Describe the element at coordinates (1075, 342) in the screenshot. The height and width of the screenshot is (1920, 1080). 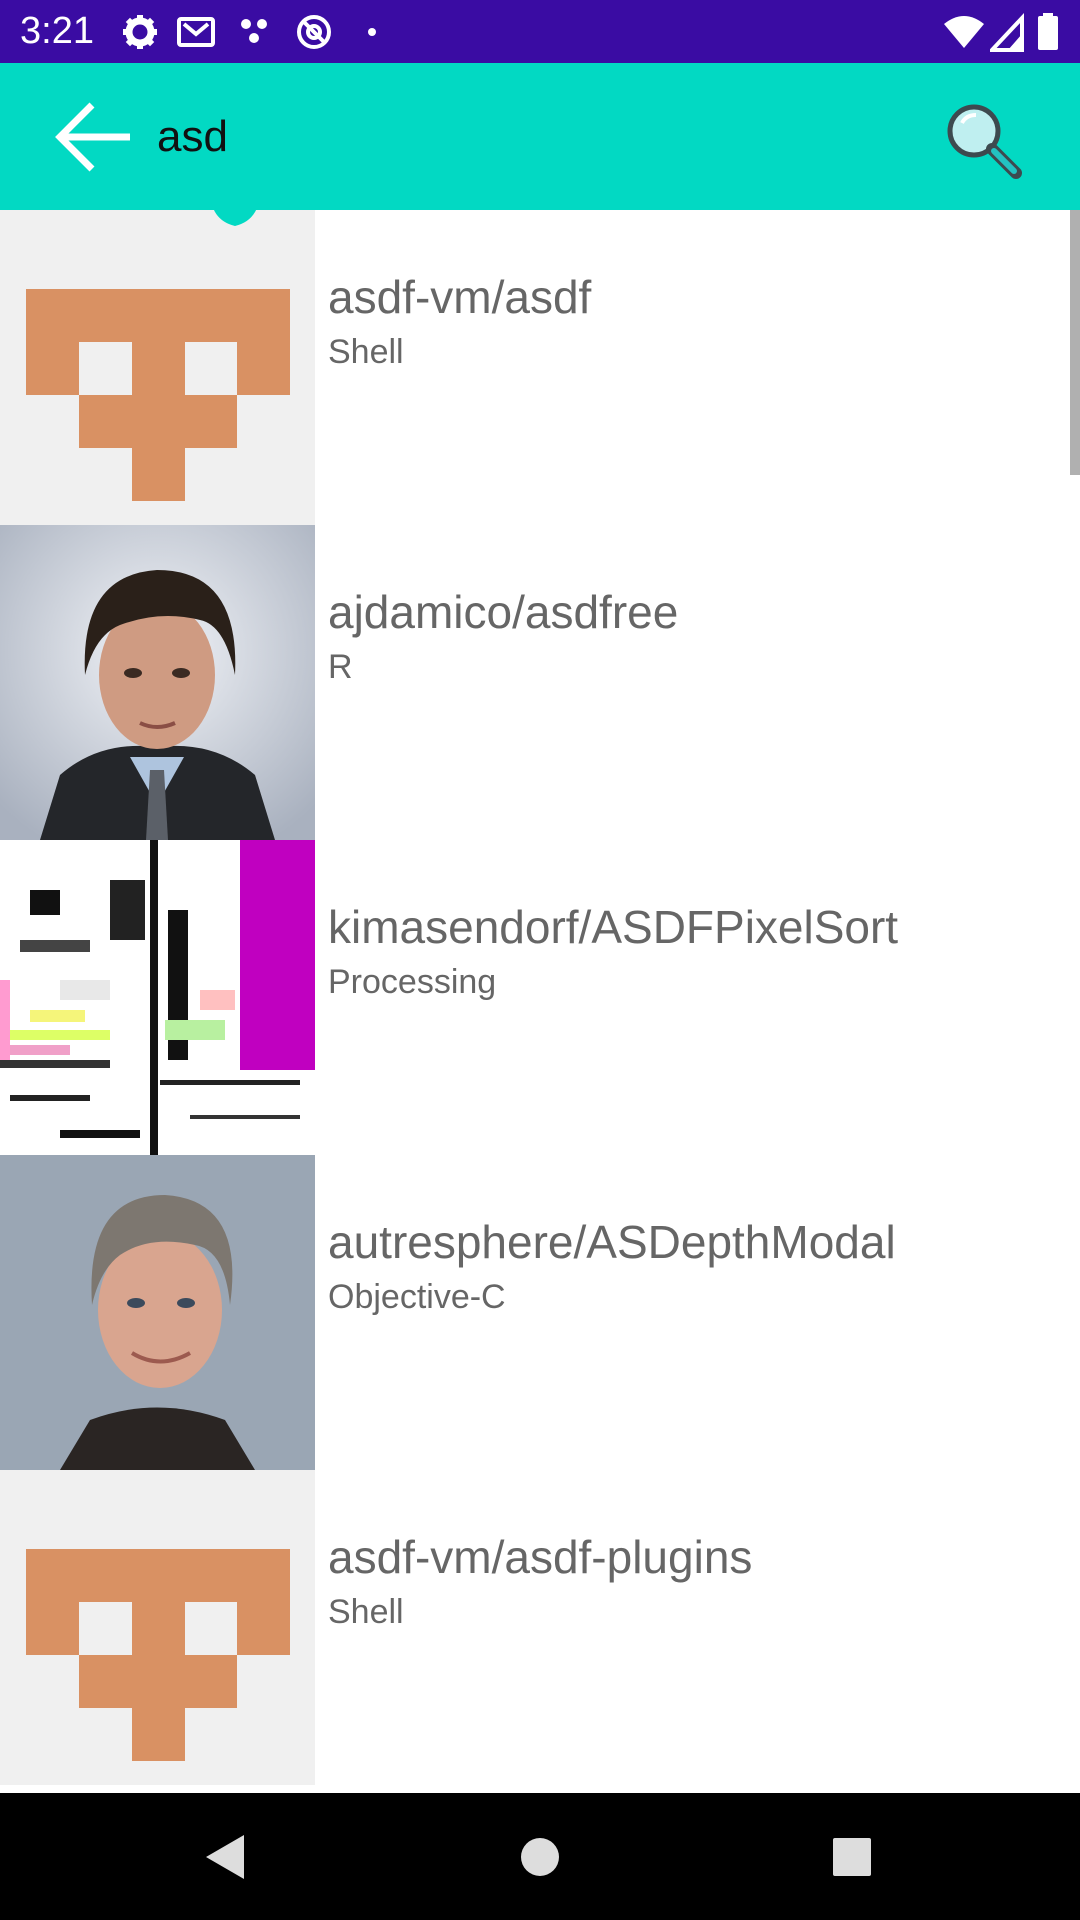
I see `scrollbar-thumb` at that location.